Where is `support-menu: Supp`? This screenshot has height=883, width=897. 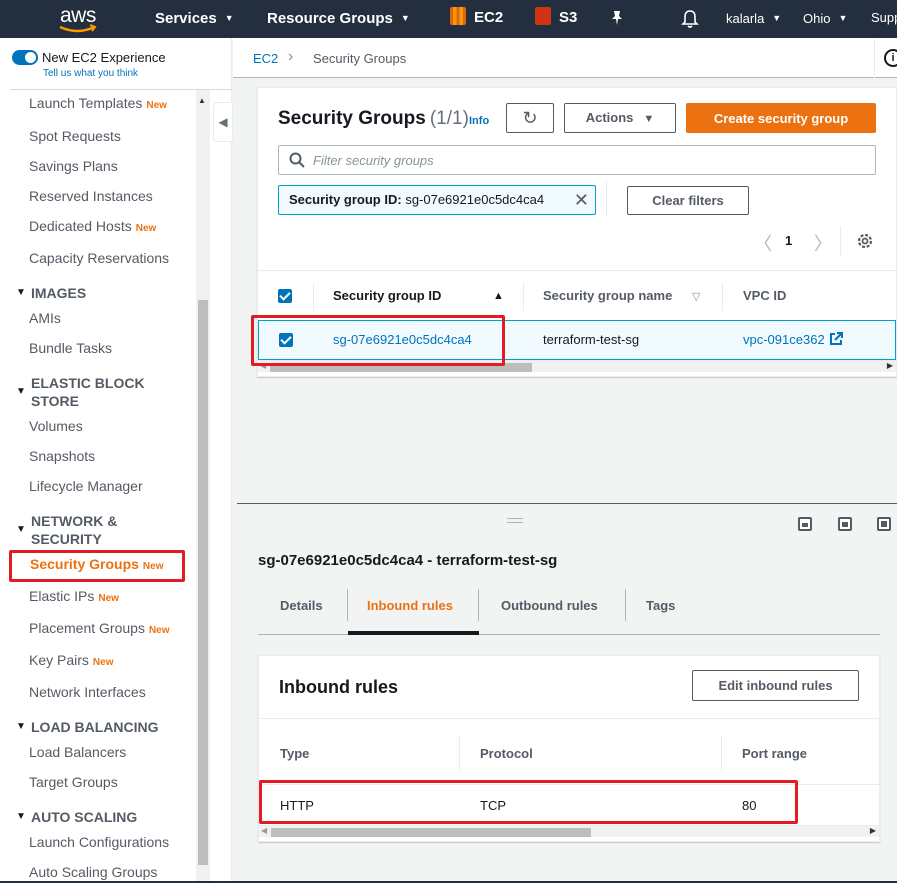 support-menu: Supp is located at coordinates (884, 19).